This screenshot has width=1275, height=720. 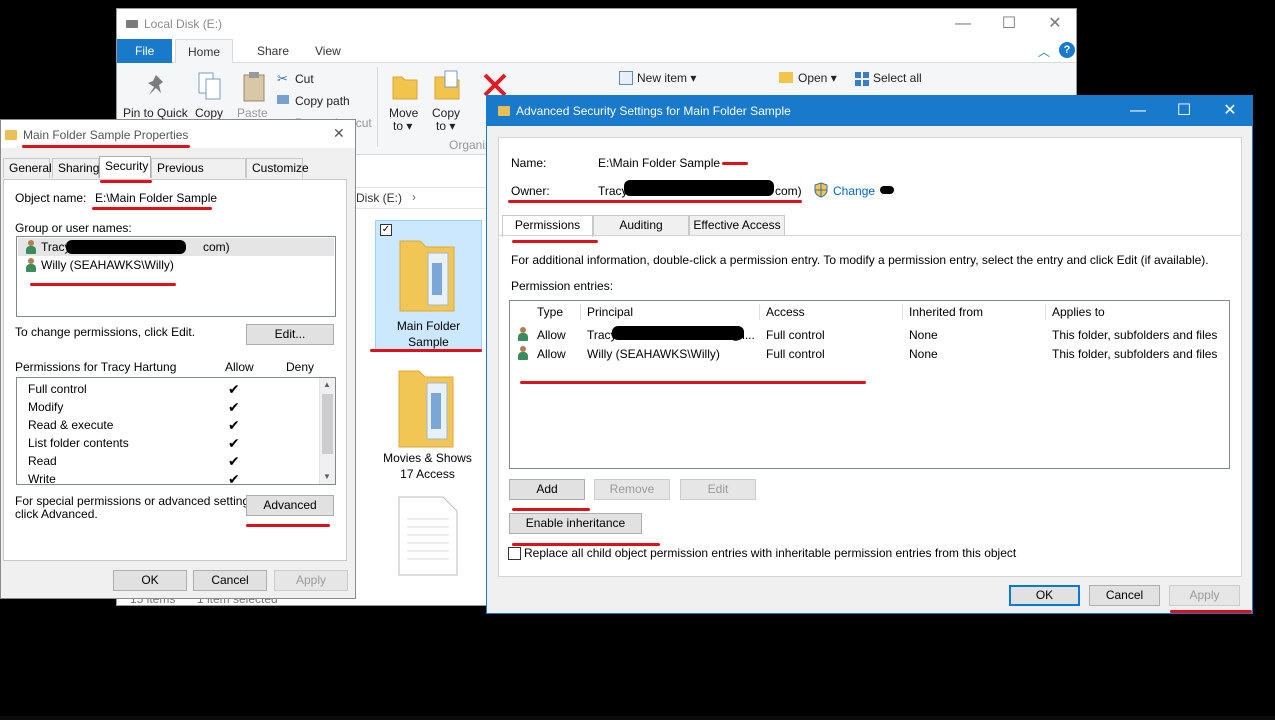 What do you see at coordinates (198, 175) in the screenshot?
I see `tab-previous-versions: Previous Versions` at bounding box center [198, 175].